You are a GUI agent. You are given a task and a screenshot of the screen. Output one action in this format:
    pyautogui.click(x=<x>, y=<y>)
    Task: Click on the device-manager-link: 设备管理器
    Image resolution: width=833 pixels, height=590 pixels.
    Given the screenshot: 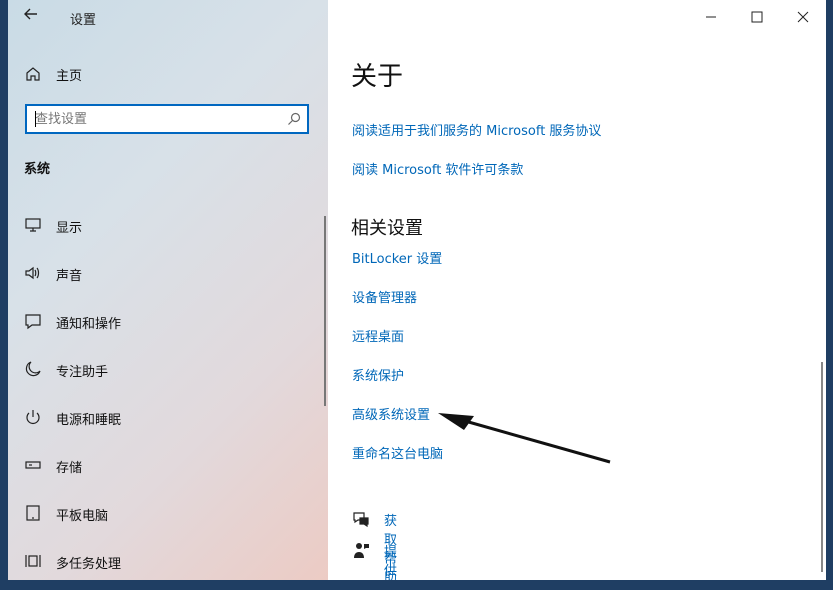 What is the action you would take?
    pyautogui.click(x=384, y=296)
    